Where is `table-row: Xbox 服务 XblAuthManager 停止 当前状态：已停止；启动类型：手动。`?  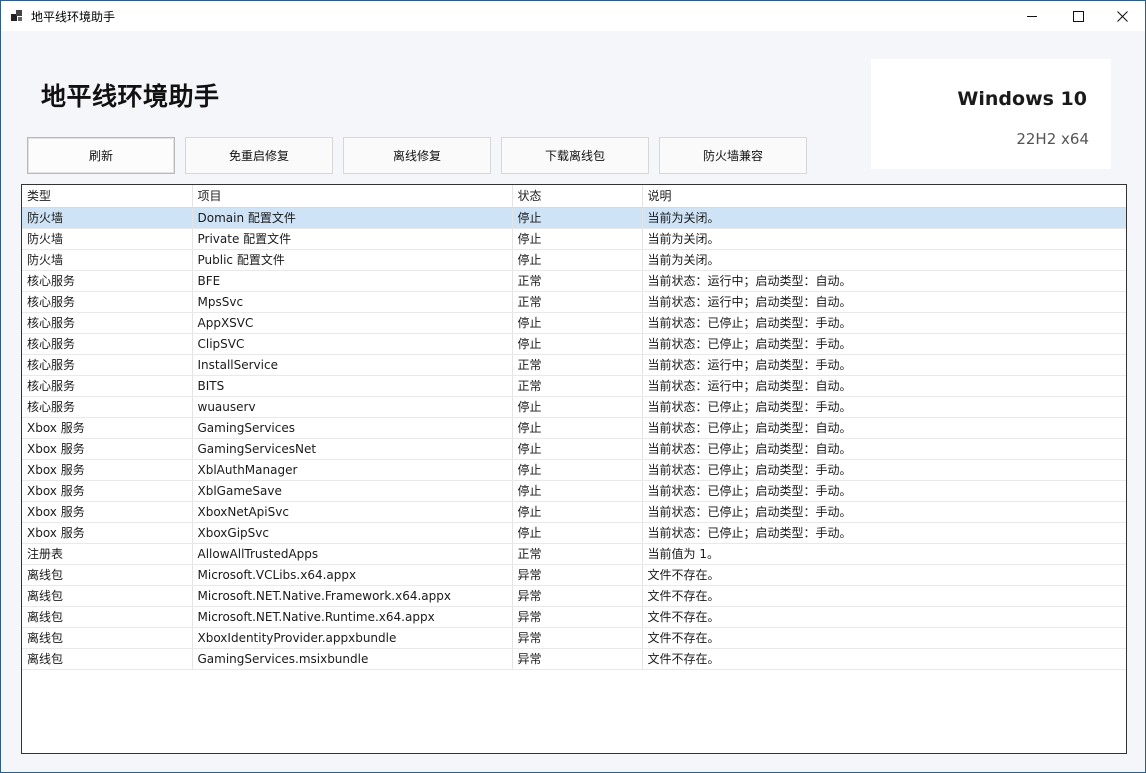
table-row: Xbox 服务 XblAuthManager 停止 当前状态：已停止；启动类型：手动。 is located at coordinates (574, 470).